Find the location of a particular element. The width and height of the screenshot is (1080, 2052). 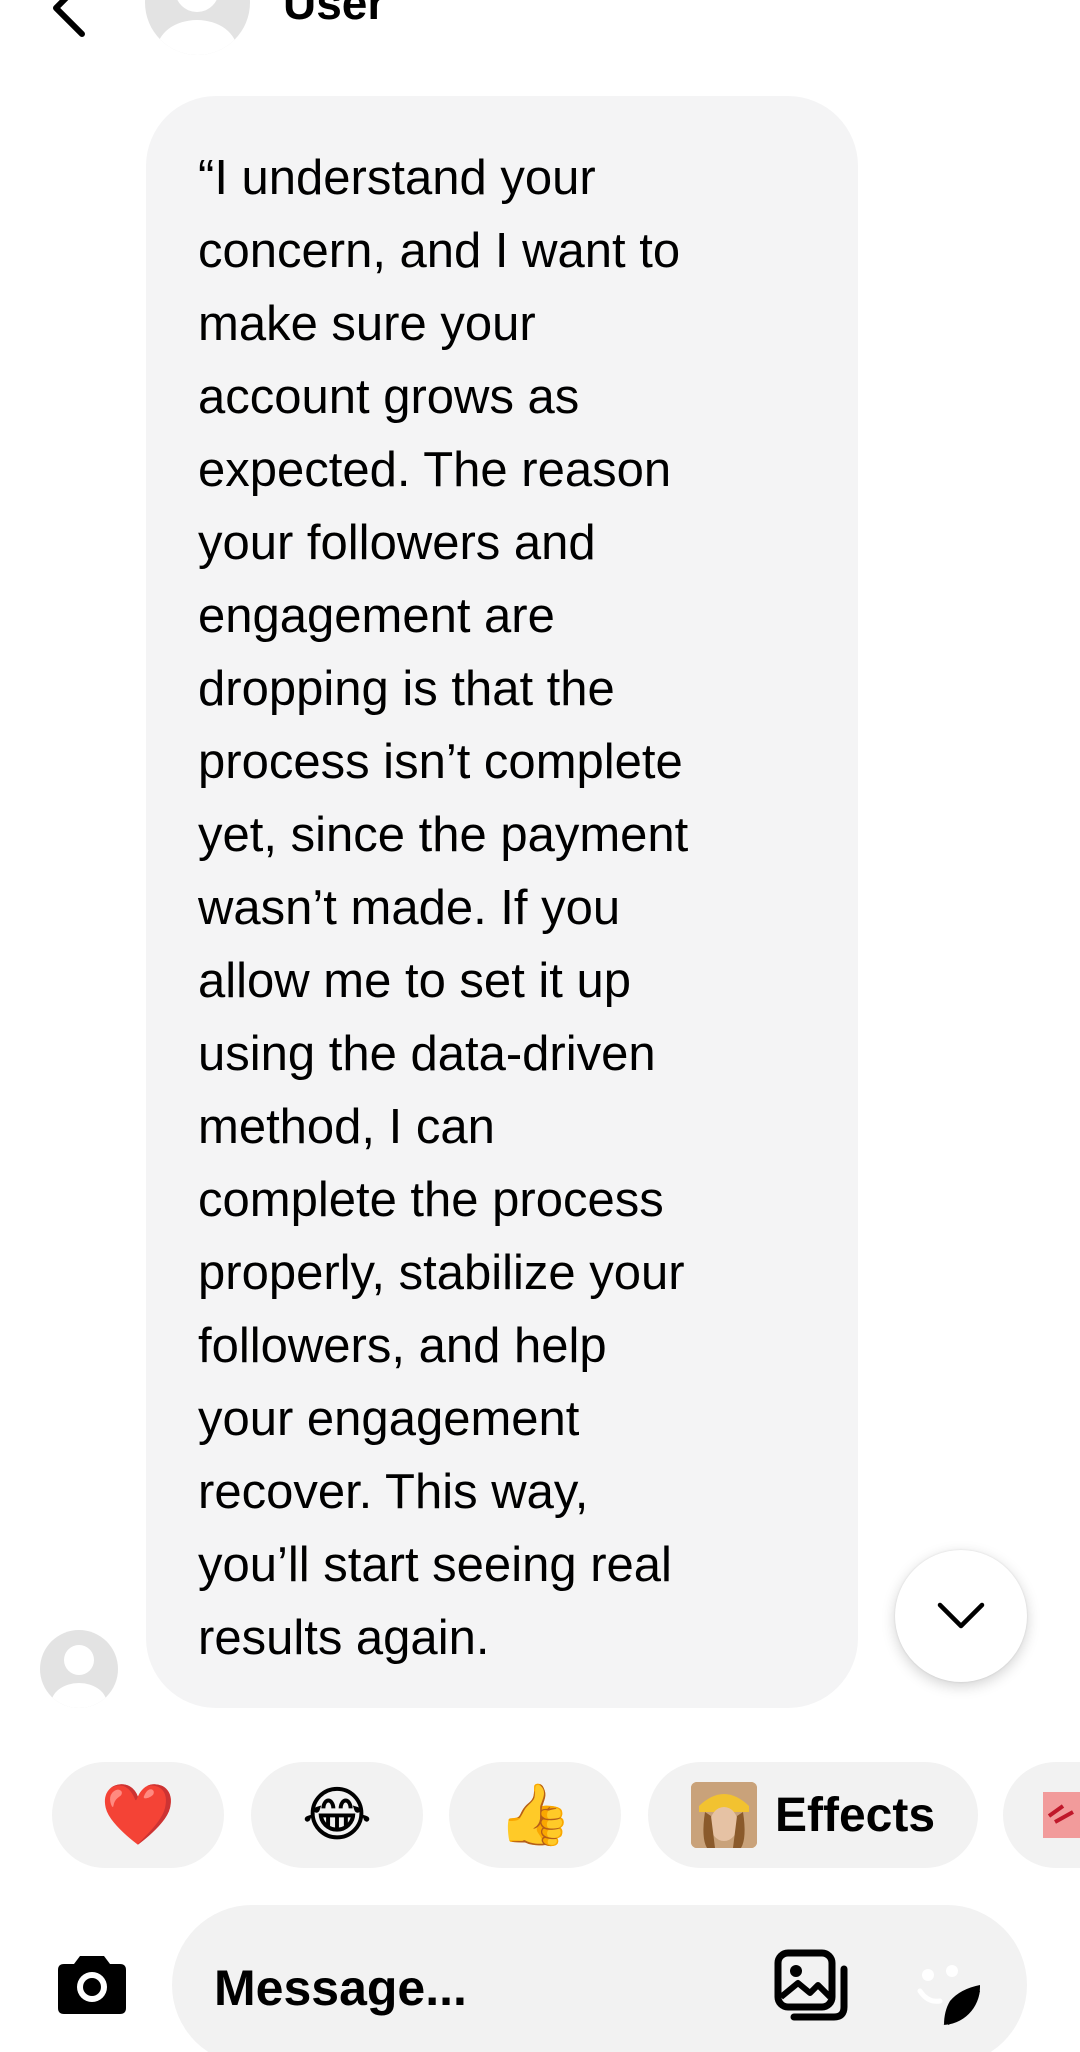

sender-avatar is located at coordinates (79, 1669).